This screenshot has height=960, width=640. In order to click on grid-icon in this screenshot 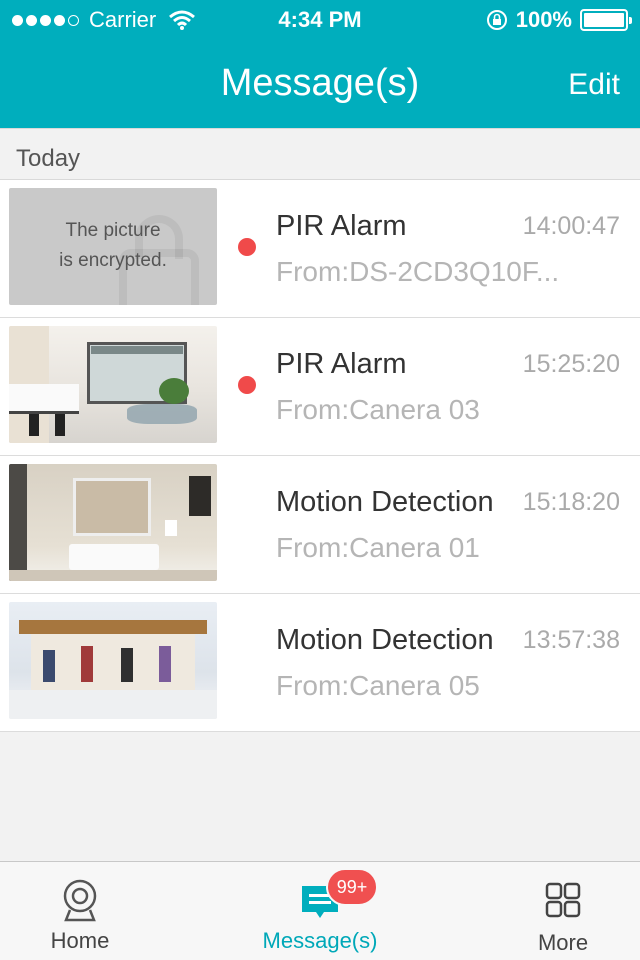, I will do `click(563, 900)`.